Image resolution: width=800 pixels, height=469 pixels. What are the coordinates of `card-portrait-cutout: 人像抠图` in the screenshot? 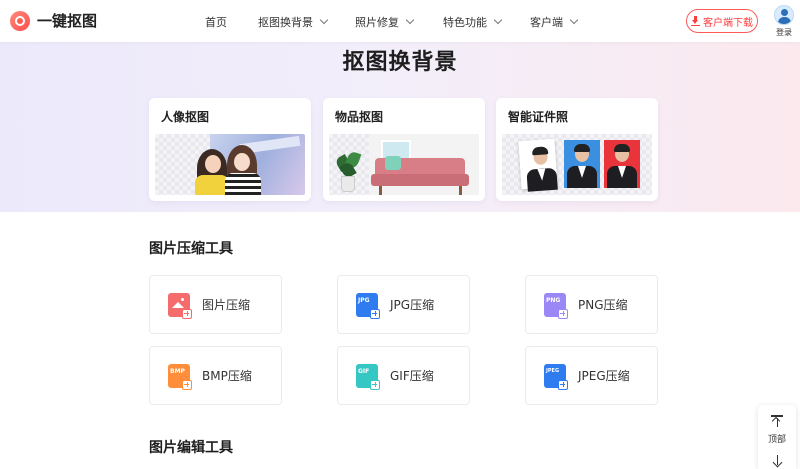 It's located at (230, 149).